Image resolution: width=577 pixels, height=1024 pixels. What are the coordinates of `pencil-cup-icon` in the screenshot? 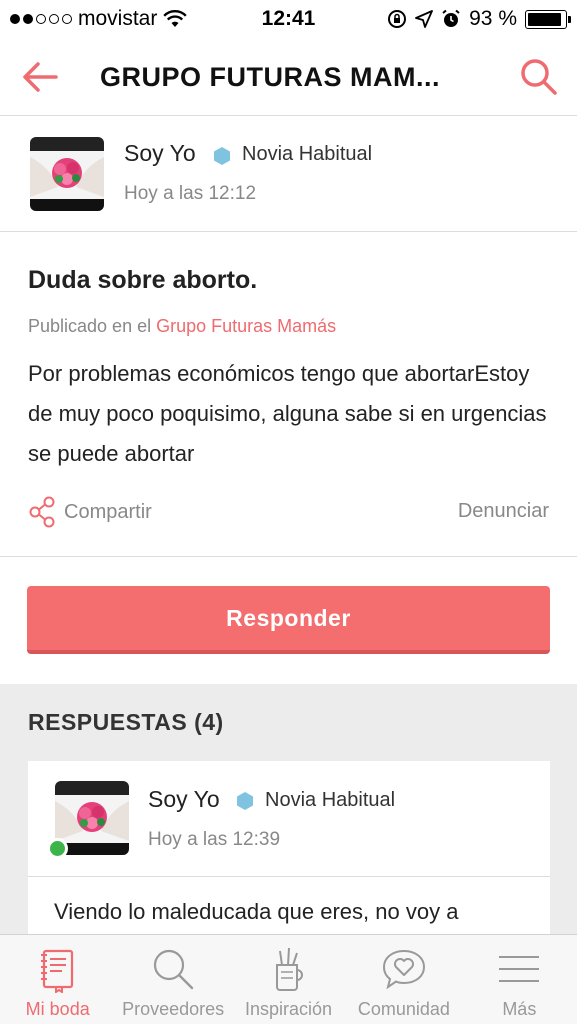 It's located at (289, 969).